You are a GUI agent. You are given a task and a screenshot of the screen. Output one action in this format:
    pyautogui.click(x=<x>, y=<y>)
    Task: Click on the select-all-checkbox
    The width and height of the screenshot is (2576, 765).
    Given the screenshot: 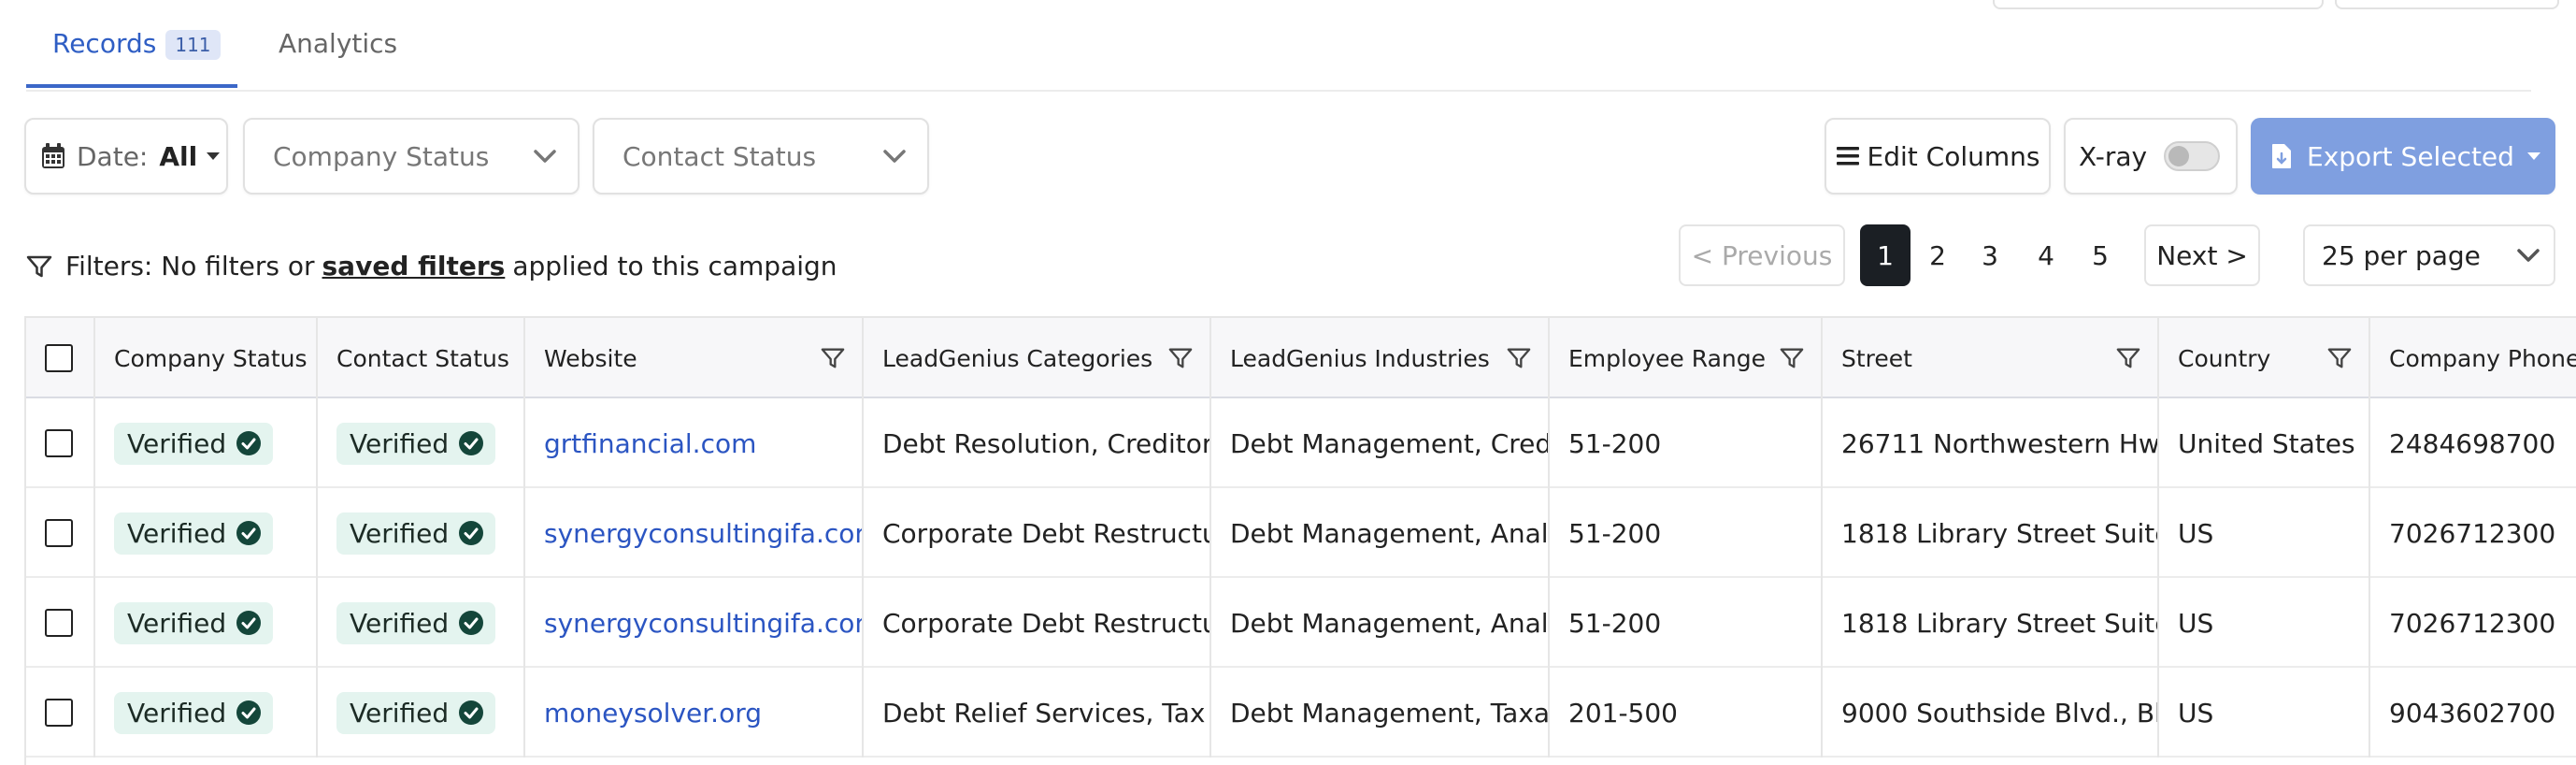 What is the action you would take?
    pyautogui.click(x=59, y=358)
    